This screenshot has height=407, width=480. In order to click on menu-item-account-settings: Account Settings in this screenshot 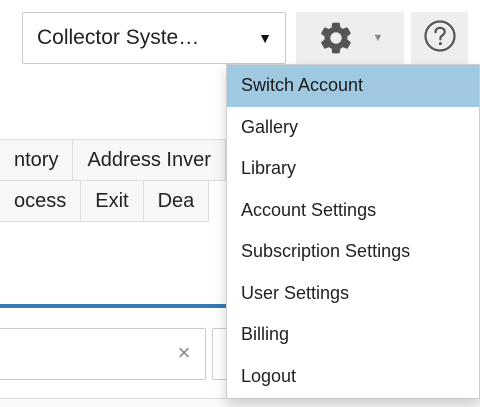, I will do `click(353, 211)`.